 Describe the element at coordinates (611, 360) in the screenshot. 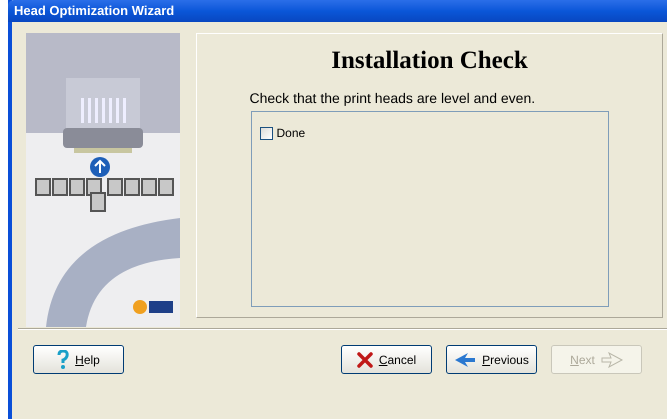

I see `right-arrow-icon` at that location.